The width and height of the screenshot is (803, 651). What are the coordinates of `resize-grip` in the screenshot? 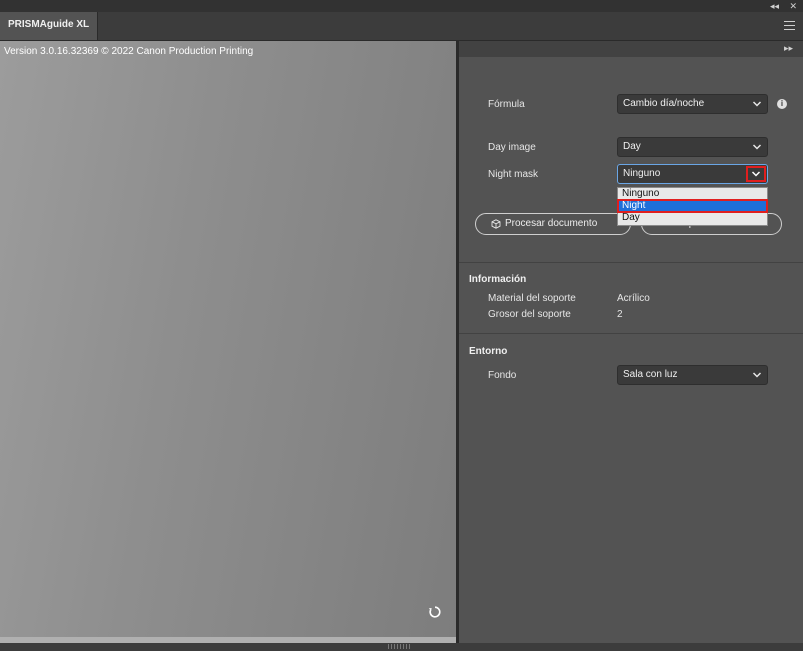 It's located at (399, 646).